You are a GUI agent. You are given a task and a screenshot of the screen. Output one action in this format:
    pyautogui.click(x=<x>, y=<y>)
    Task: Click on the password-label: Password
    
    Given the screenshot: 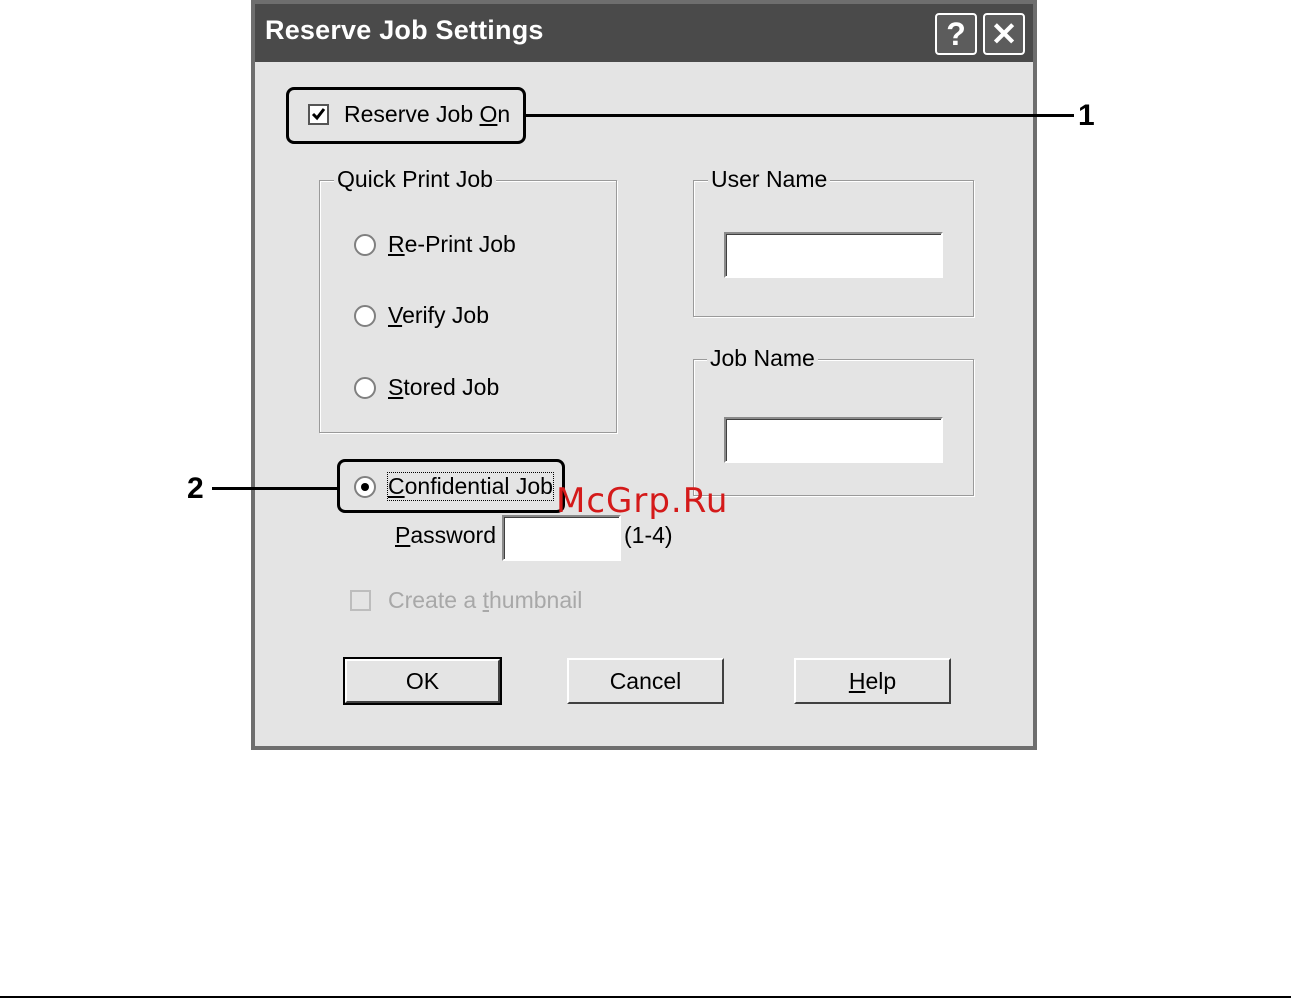 What is the action you would take?
    pyautogui.click(x=445, y=535)
    